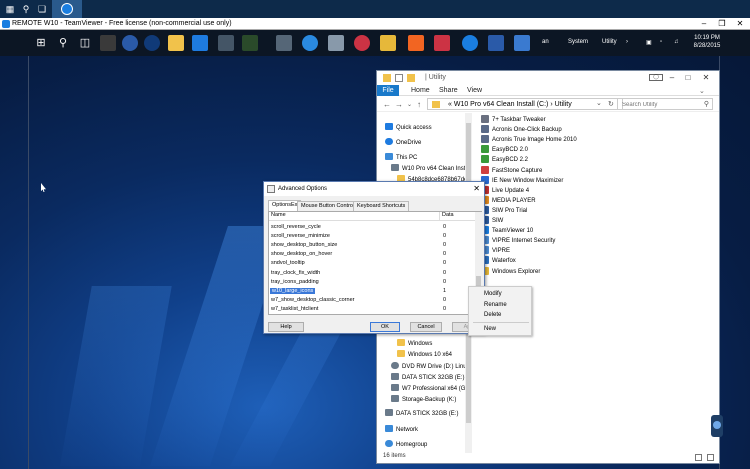  Describe the element at coordinates (372, 309) in the screenshot. I see `option-row: w7_tasklist_htclient 0` at that location.